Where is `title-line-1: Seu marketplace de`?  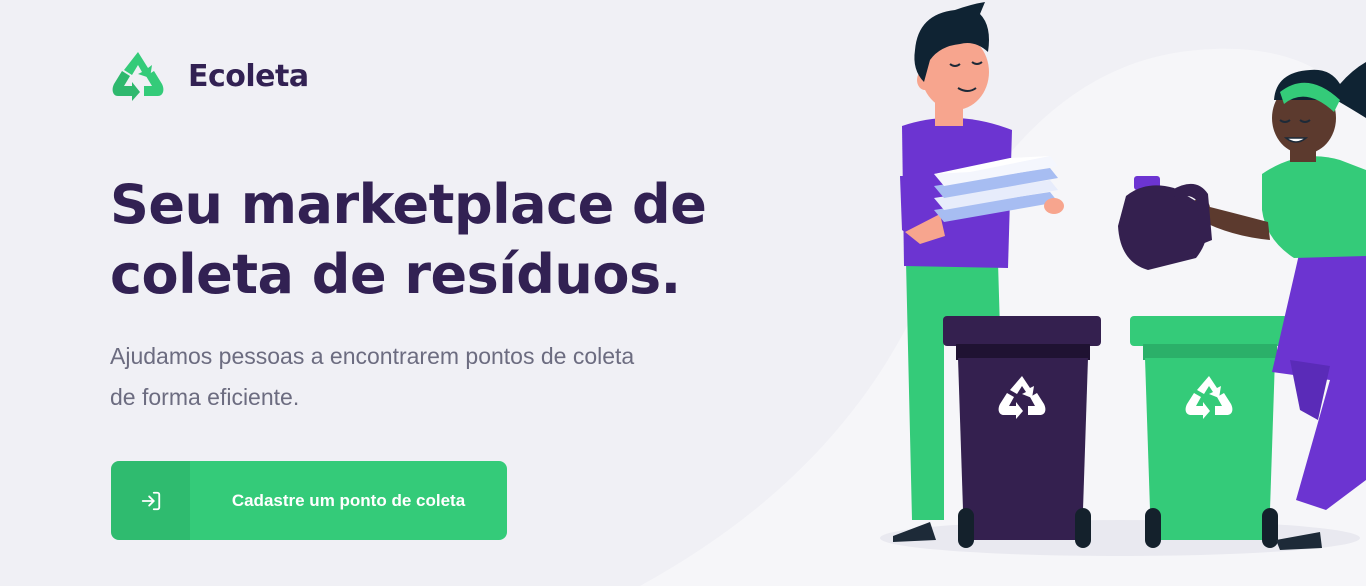
title-line-1: Seu marketplace de is located at coordinates (408, 204).